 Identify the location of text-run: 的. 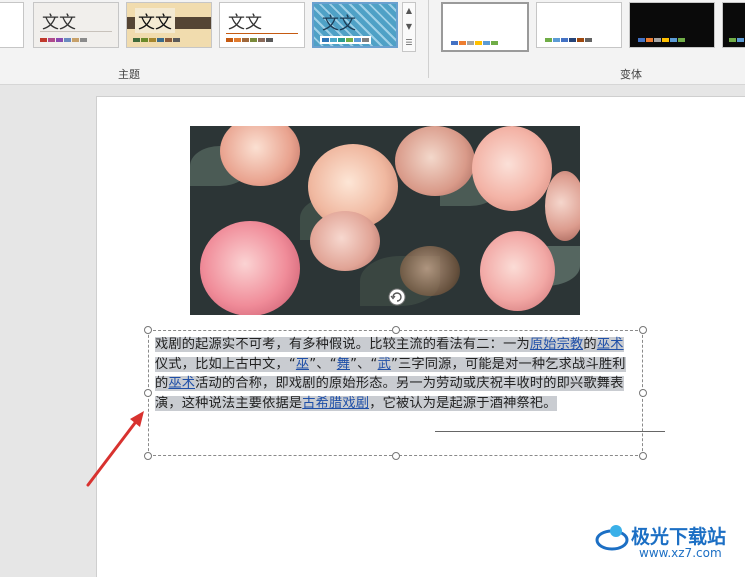
(590, 344).